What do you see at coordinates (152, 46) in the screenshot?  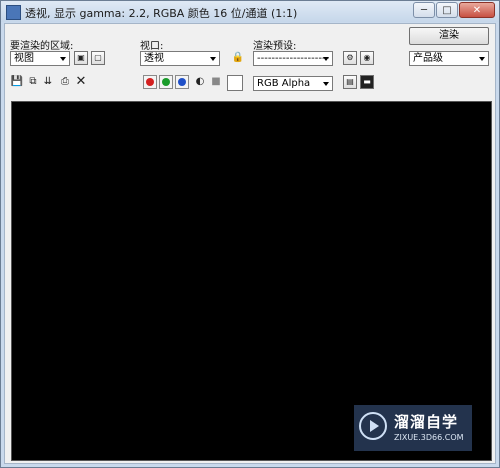 I see `viewport-label: 视口:` at bounding box center [152, 46].